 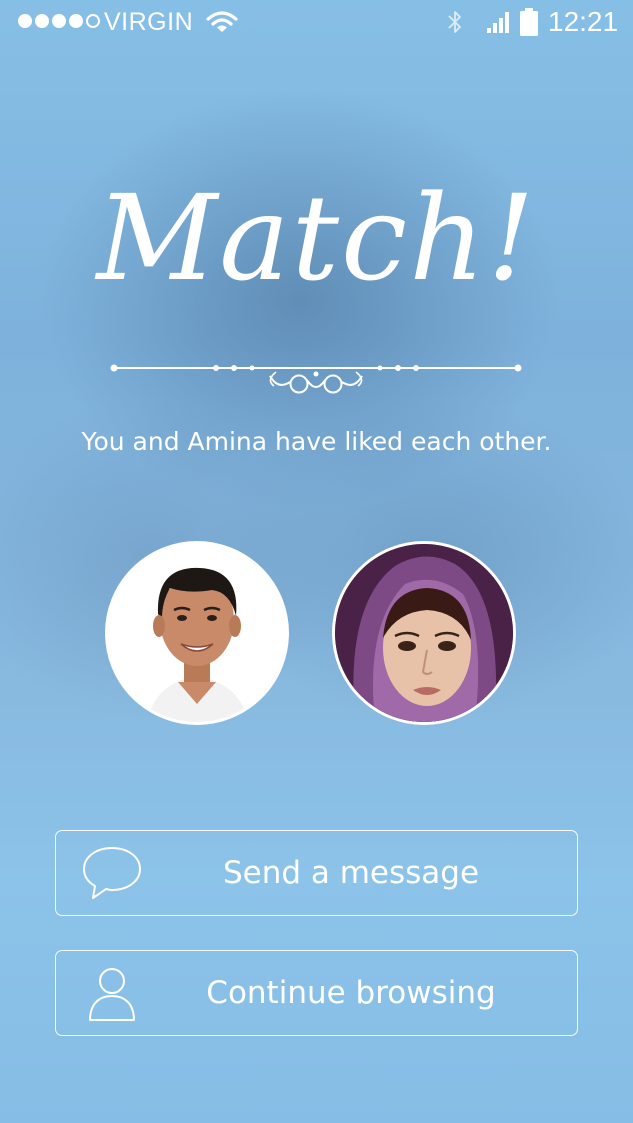 I want to click on send-message-button: Send a message, so click(x=316, y=873).